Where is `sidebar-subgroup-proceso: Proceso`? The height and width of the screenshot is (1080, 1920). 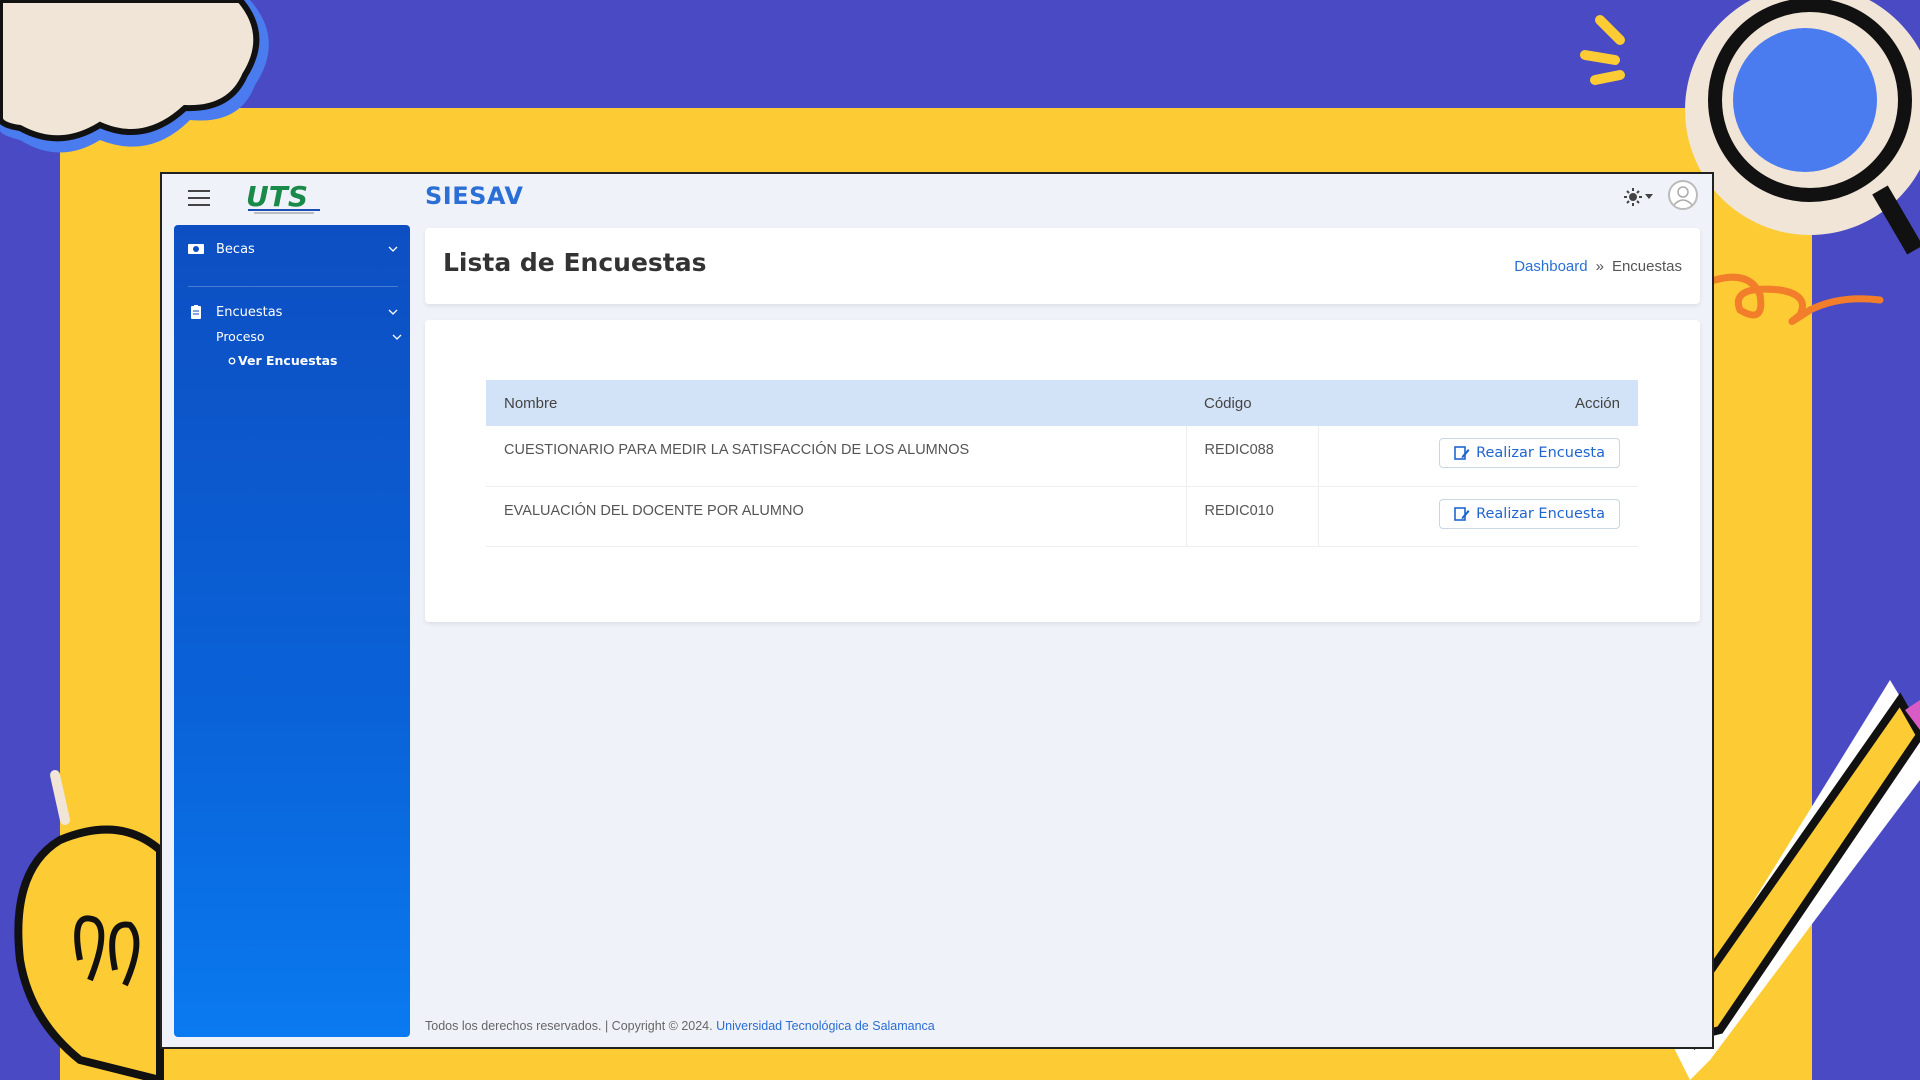
sidebar-subgroup-proceso: Proceso is located at coordinates (309, 336).